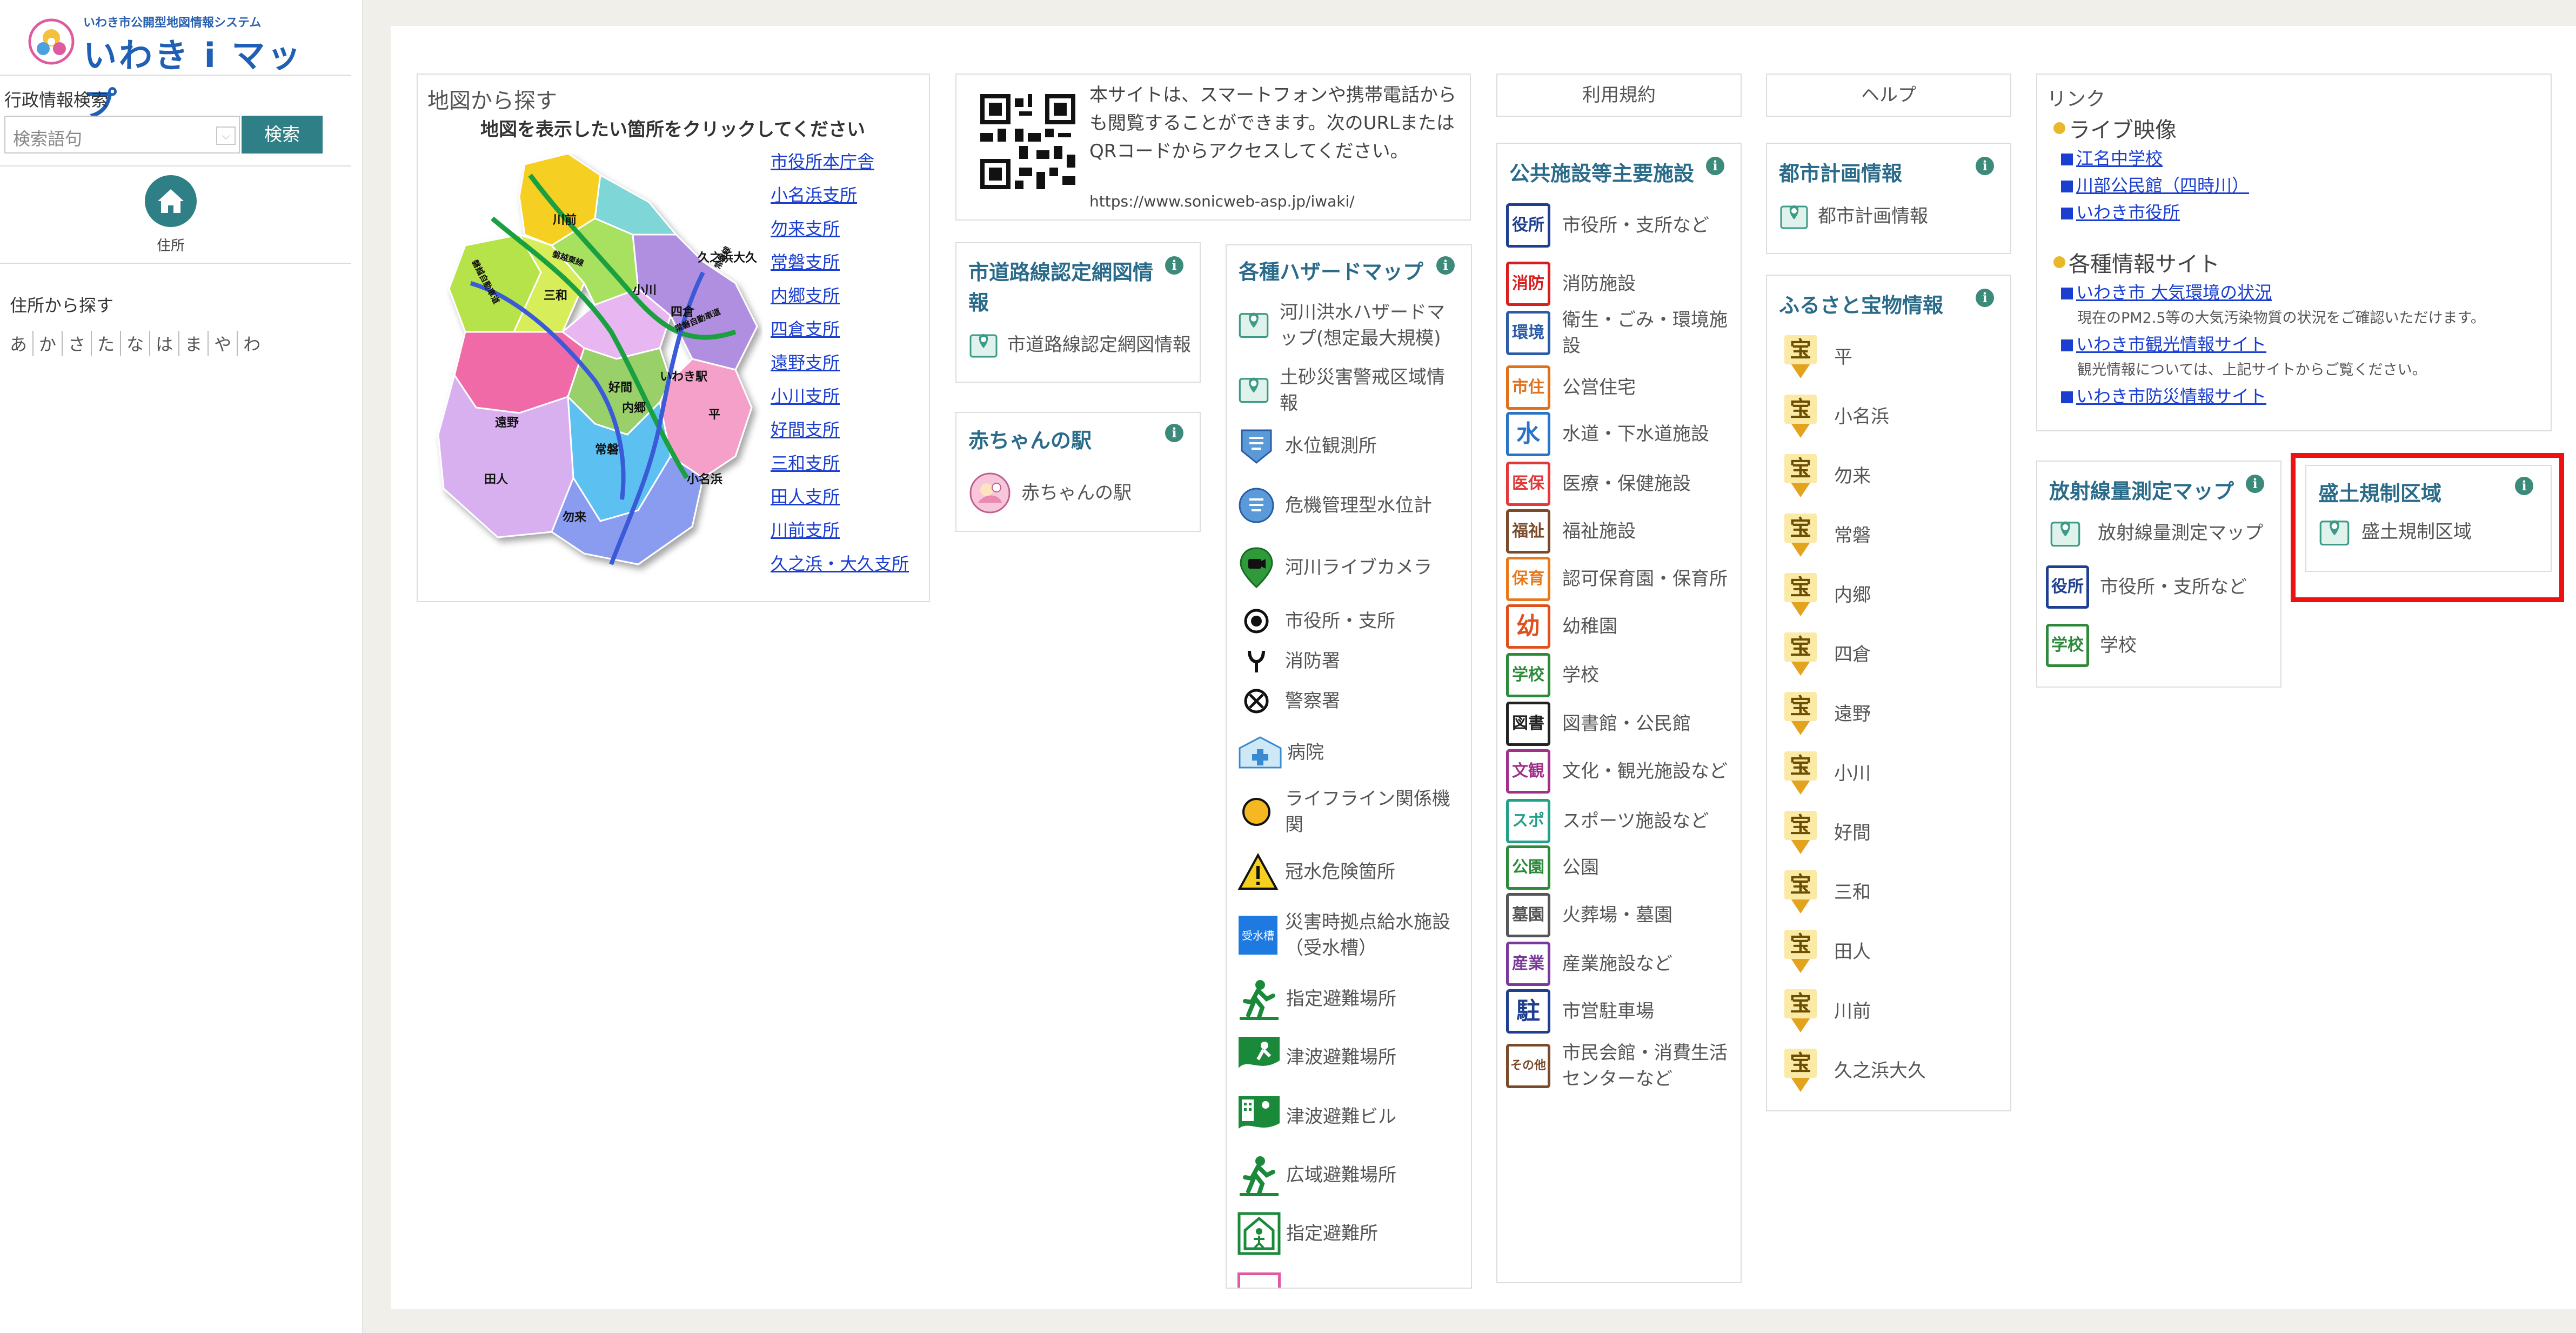 This screenshot has width=2576, height=1333. I want to click on treasure-item: 宝遠野, so click(1826, 714).